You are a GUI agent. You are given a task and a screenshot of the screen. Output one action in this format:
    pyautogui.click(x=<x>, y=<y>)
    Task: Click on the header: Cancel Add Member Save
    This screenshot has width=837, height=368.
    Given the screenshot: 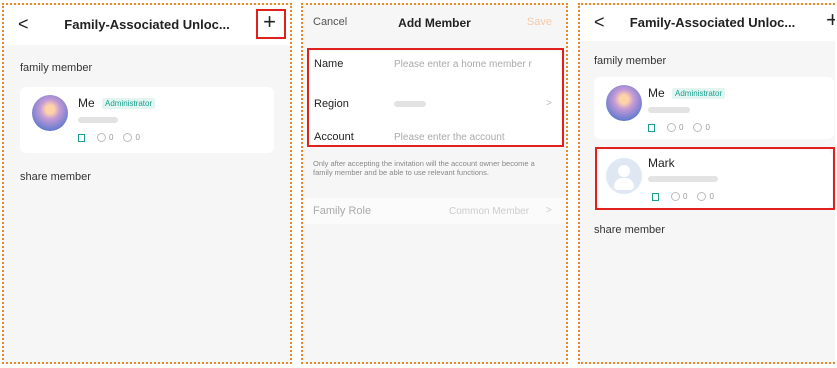 What is the action you would take?
    pyautogui.click(x=434, y=23)
    